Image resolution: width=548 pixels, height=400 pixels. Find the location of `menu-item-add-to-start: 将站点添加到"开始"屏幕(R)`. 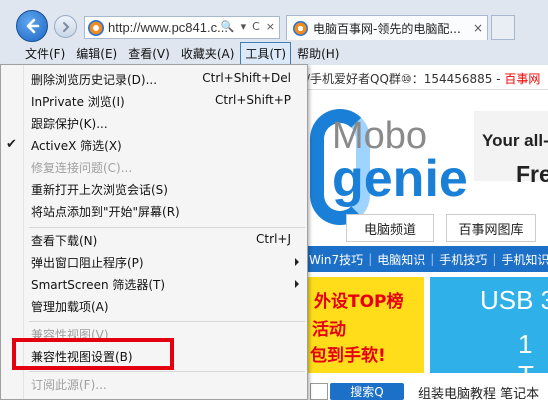

menu-item-add-to-start: 将站点添加到"开始"屏幕(R) is located at coordinates (154, 211).